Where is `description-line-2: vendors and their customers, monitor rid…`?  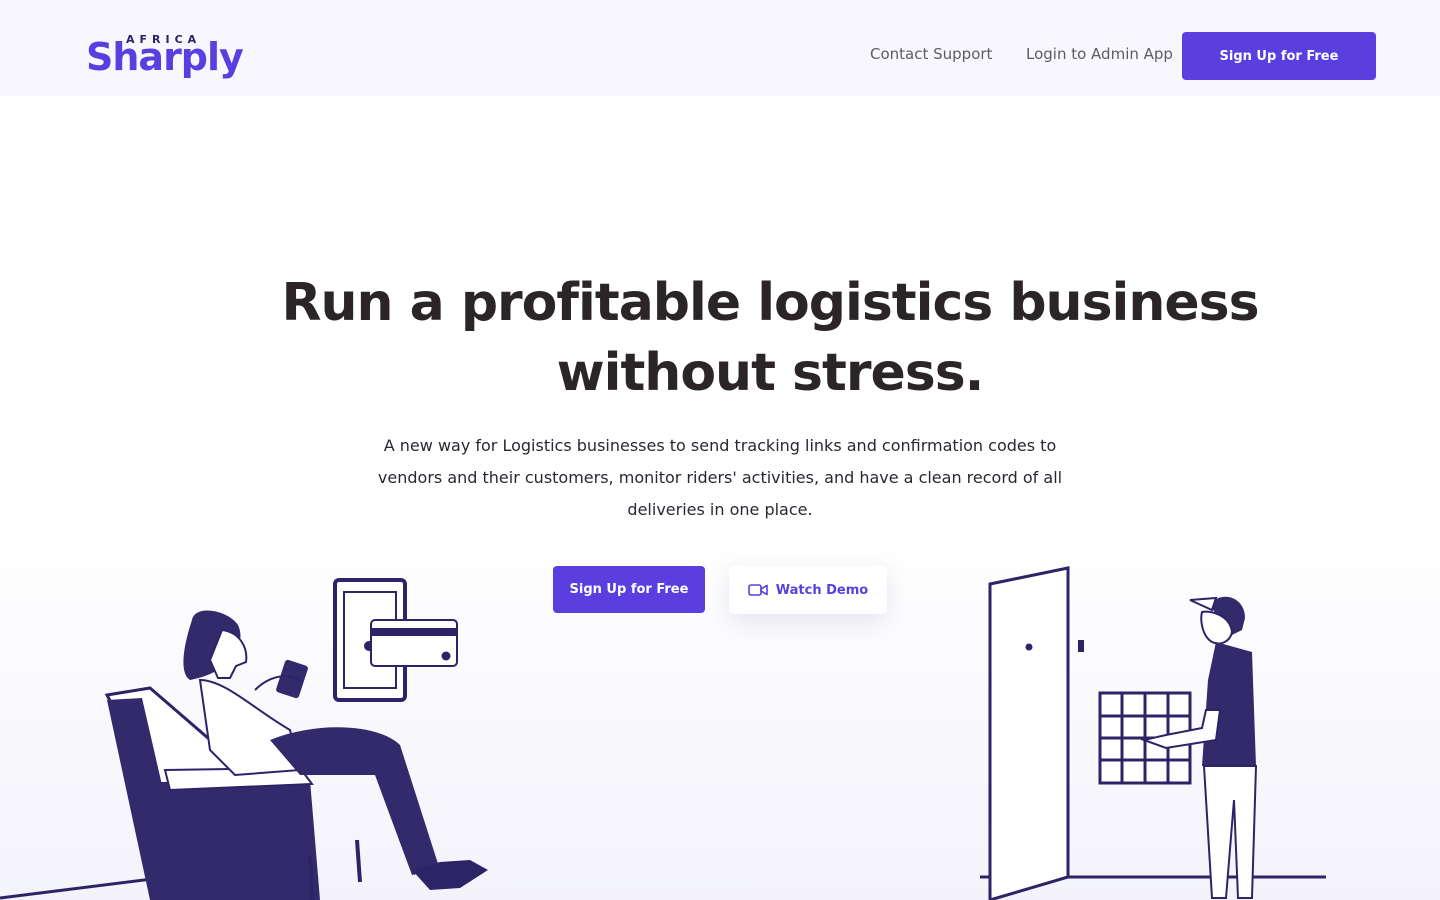
description-line-2: vendors and their customers, monitor rid… is located at coordinates (720, 477).